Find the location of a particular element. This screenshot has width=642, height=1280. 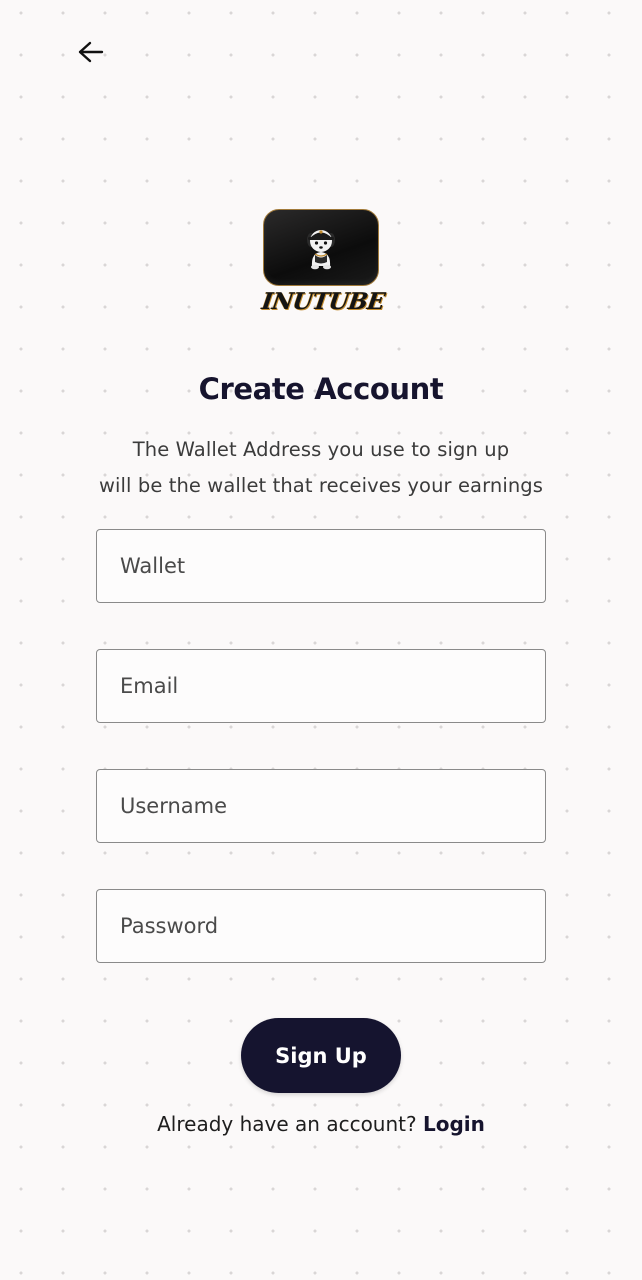

app-logo: INUTUBE is located at coordinates (323, 265).